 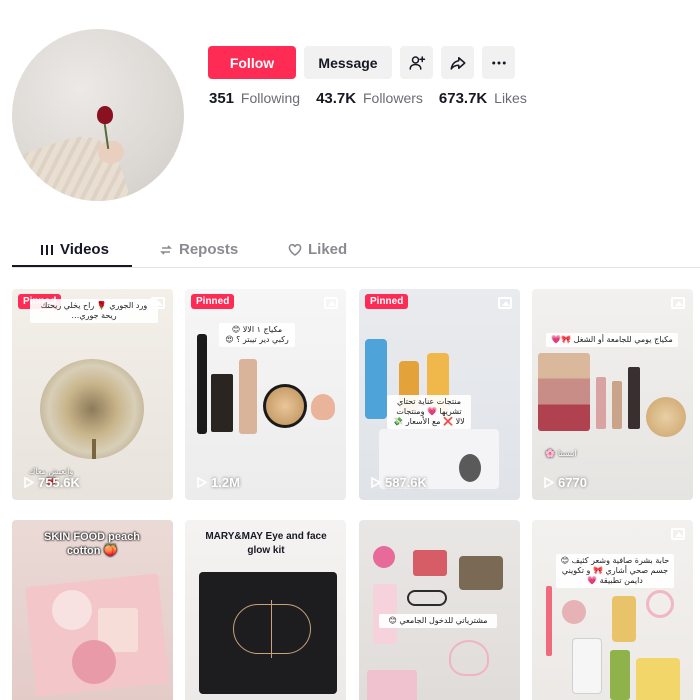 I want to click on view-count: 1.2M, so click(x=218, y=482).